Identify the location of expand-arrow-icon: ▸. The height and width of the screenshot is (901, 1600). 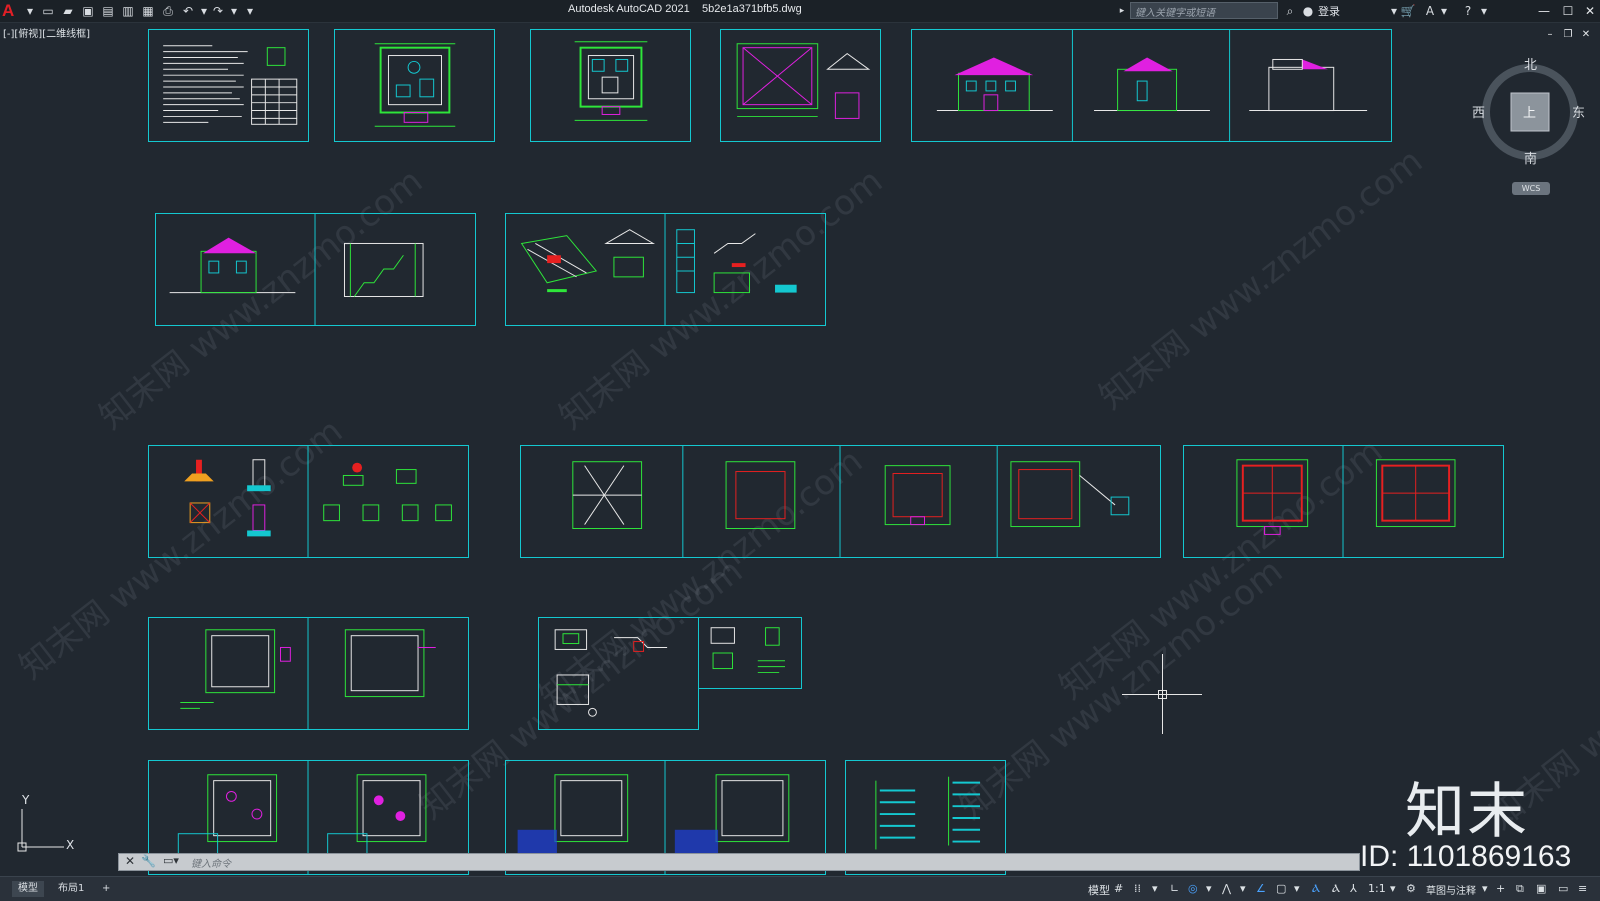
(1122, 11).